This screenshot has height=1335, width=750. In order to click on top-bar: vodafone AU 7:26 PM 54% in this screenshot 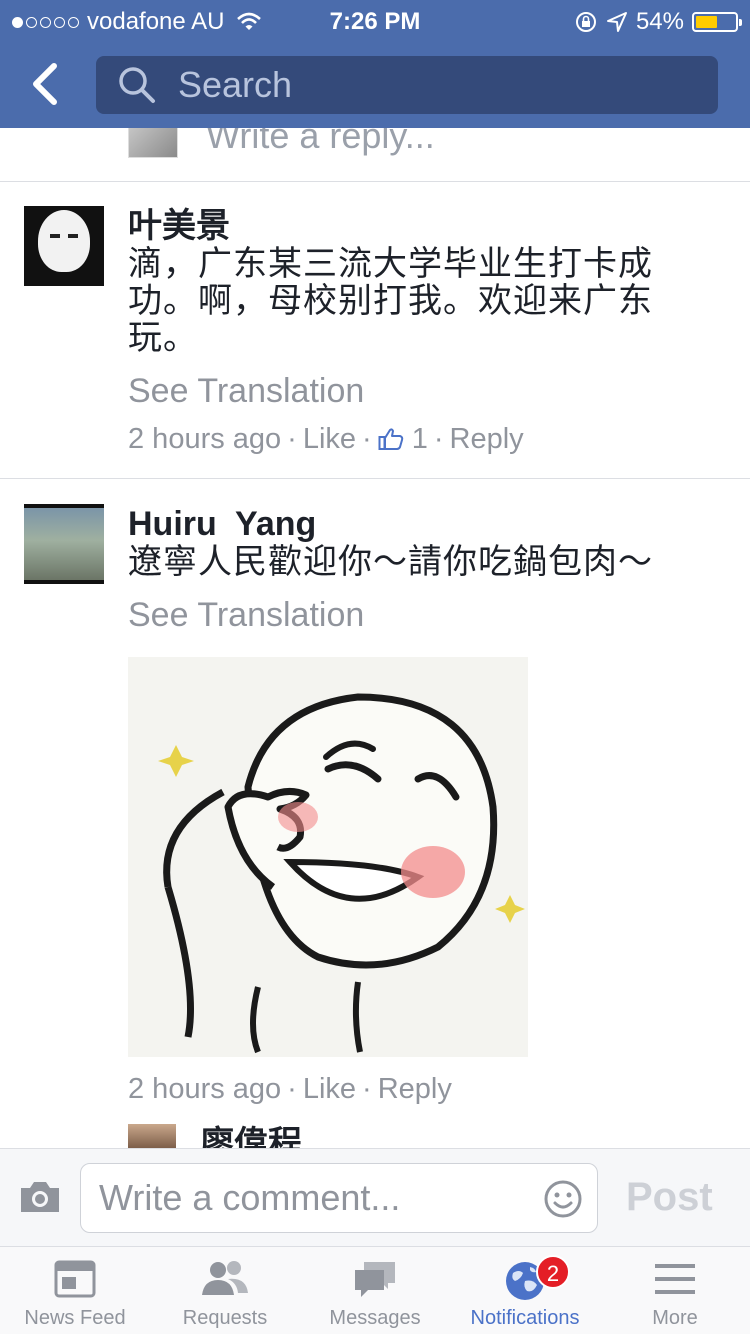, I will do `click(375, 64)`.